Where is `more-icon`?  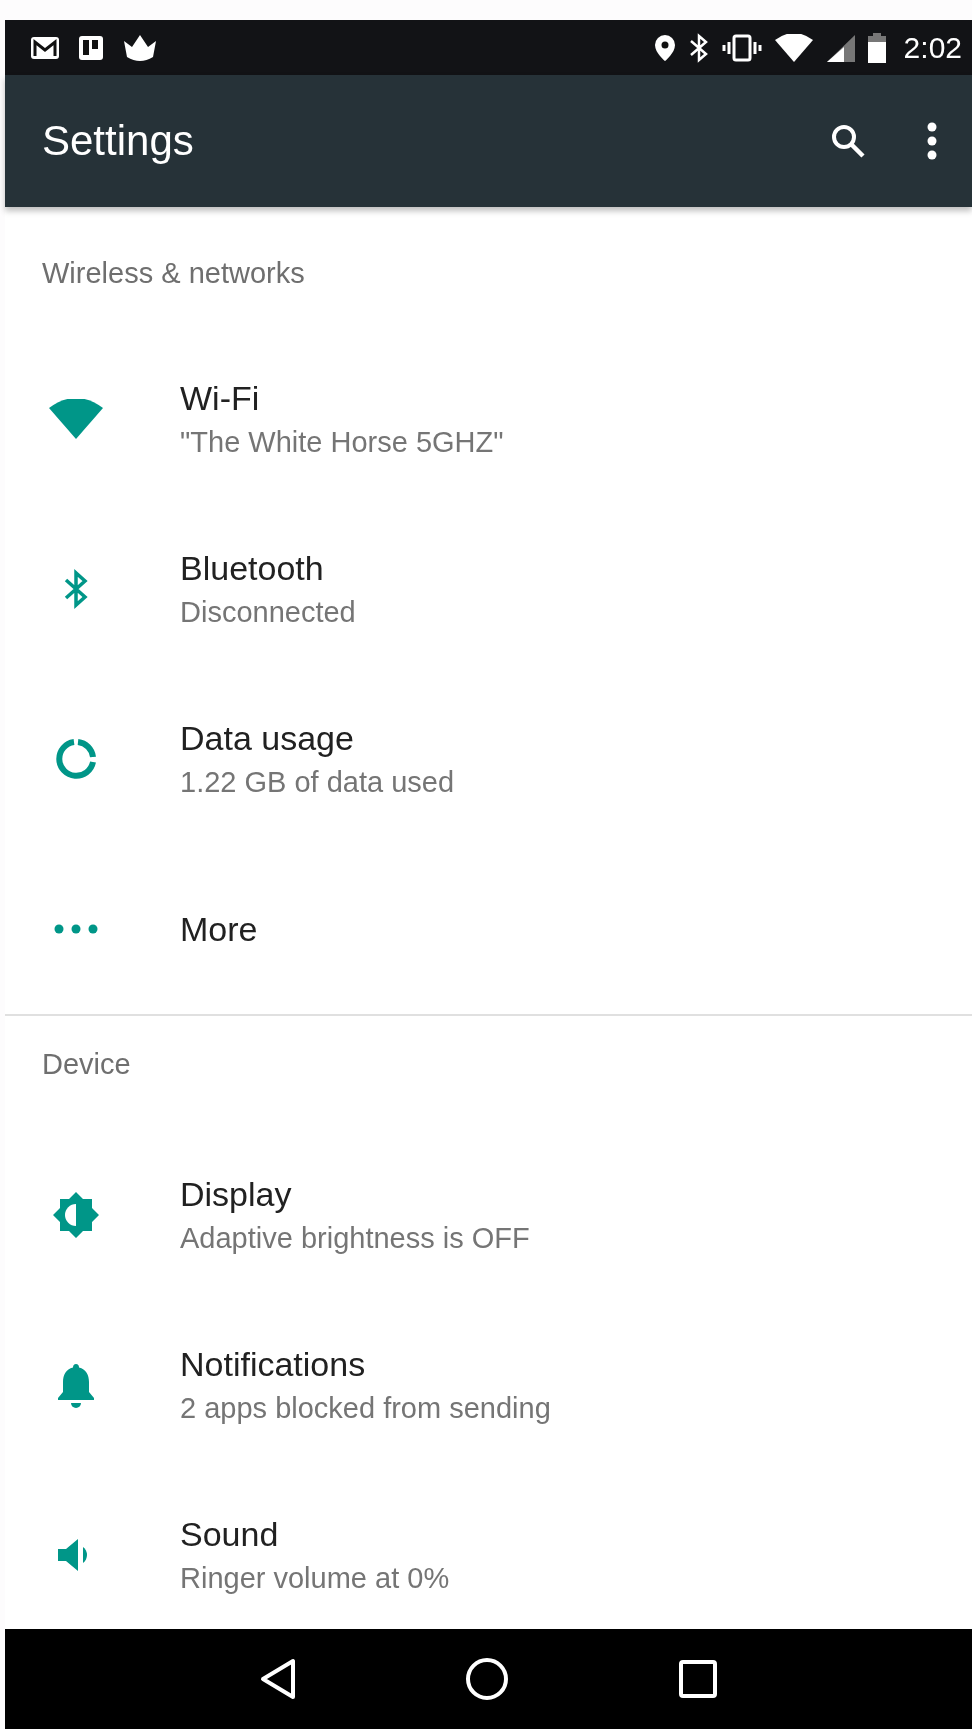 more-icon is located at coordinates (76, 929).